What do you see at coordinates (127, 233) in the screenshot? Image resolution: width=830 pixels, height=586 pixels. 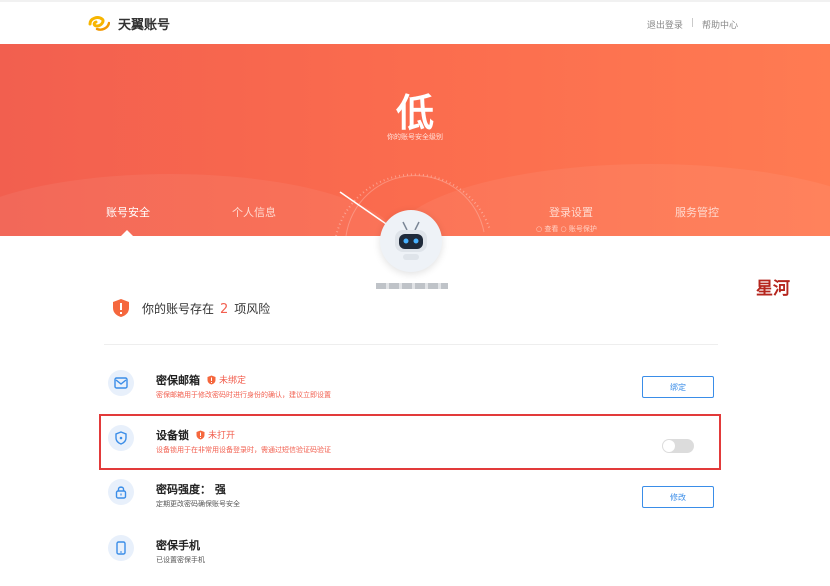 I see `active-tab-indicator` at bounding box center [127, 233].